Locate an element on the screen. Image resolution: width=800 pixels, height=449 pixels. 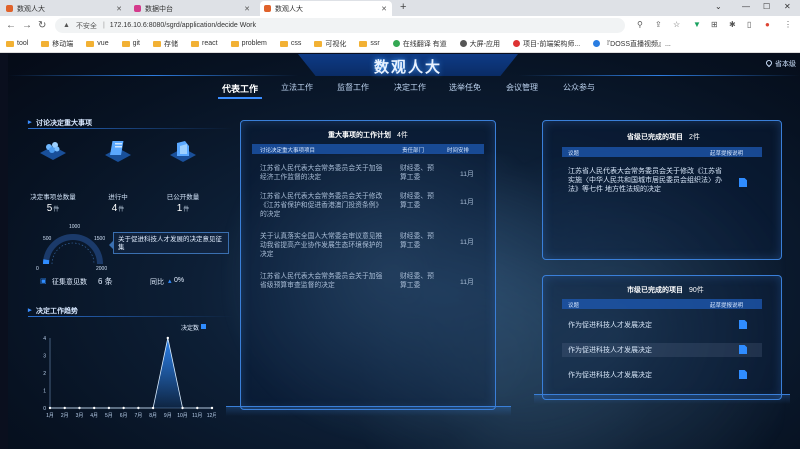
bookmark-item: tool is located at coordinates (17, 43).